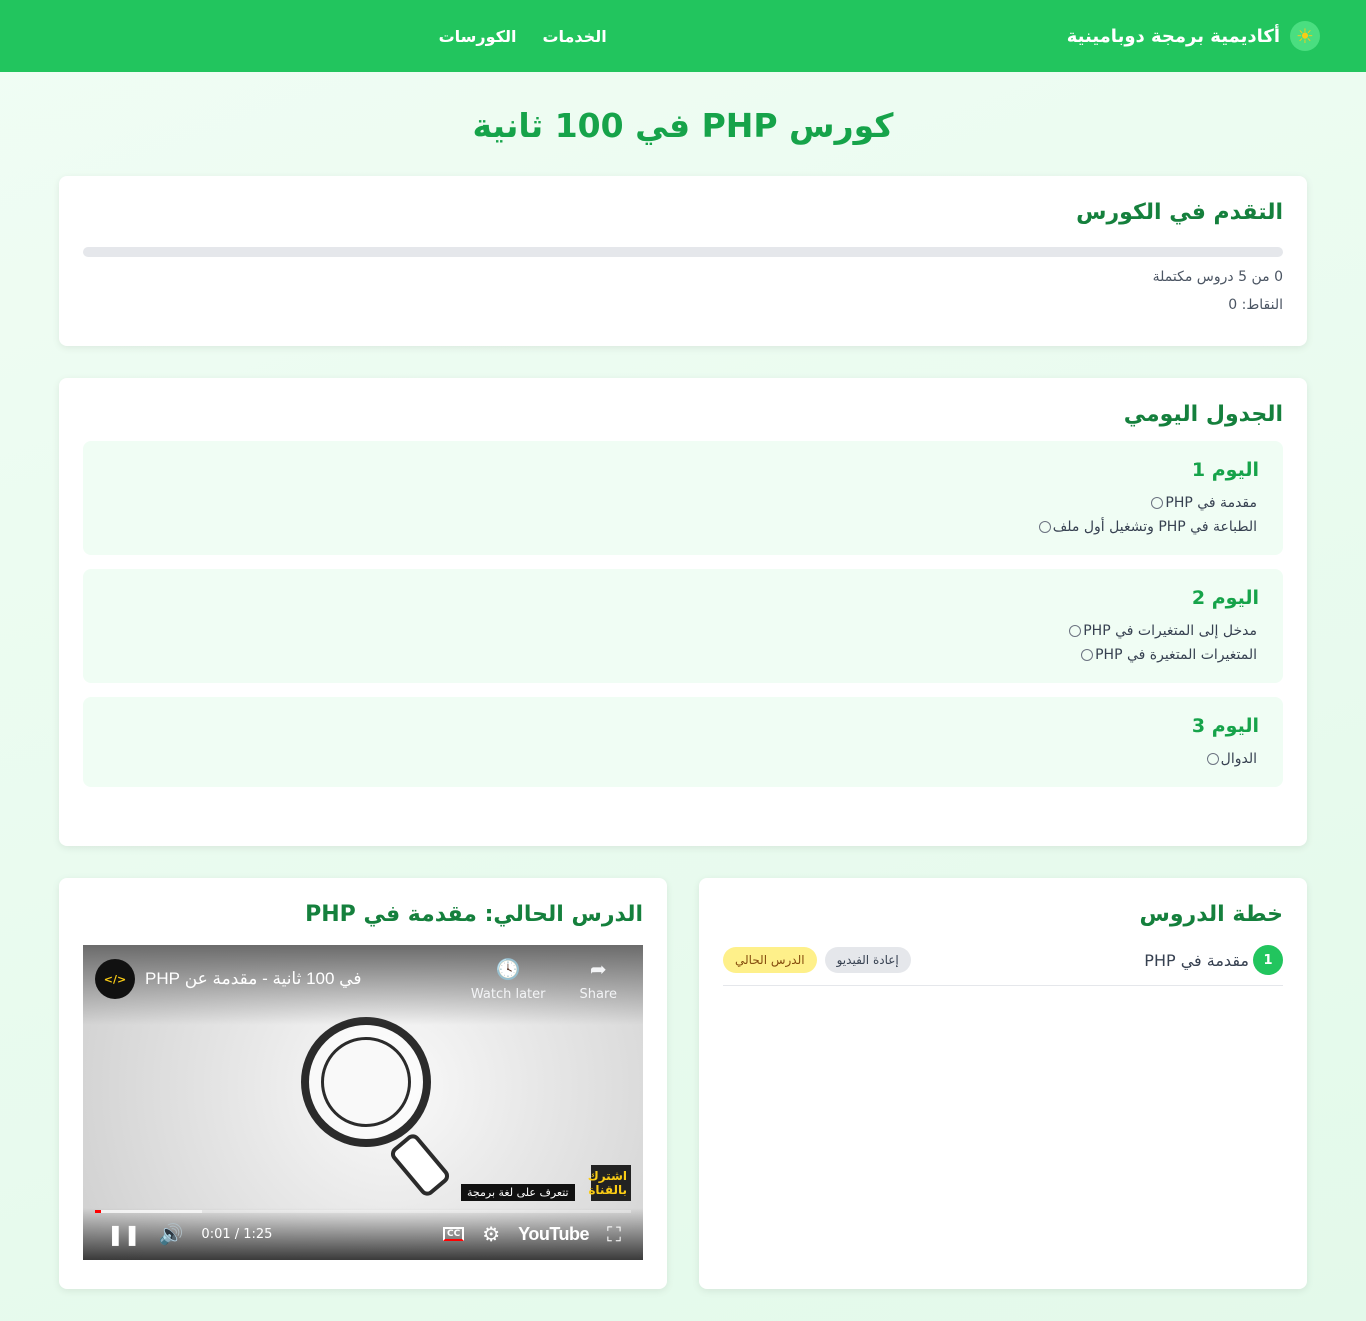  I want to click on points: النقاط: 0, so click(1255, 305).